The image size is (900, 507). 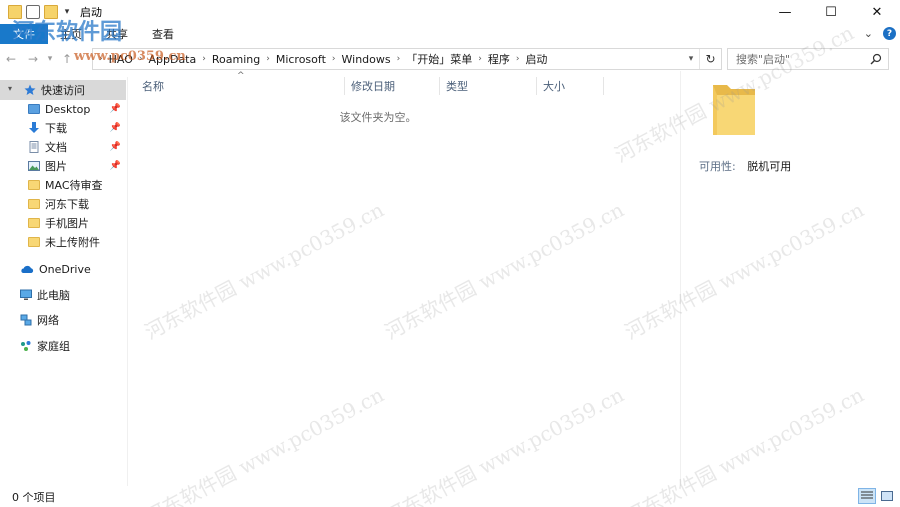 What do you see at coordinates (877, 12) in the screenshot?
I see `close-button: ✕` at bounding box center [877, 12].